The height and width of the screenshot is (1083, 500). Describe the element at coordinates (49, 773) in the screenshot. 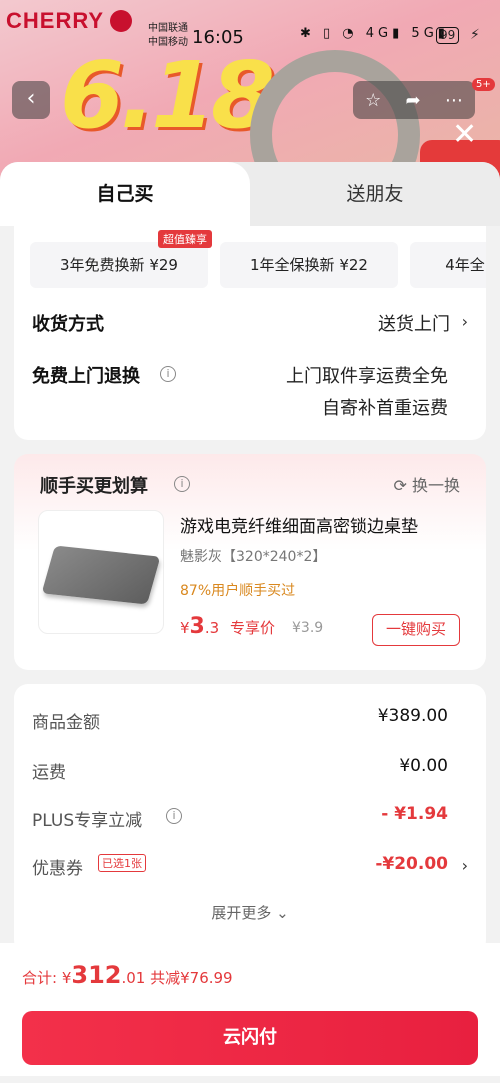

I see `shipping-label: 运费` at that location.